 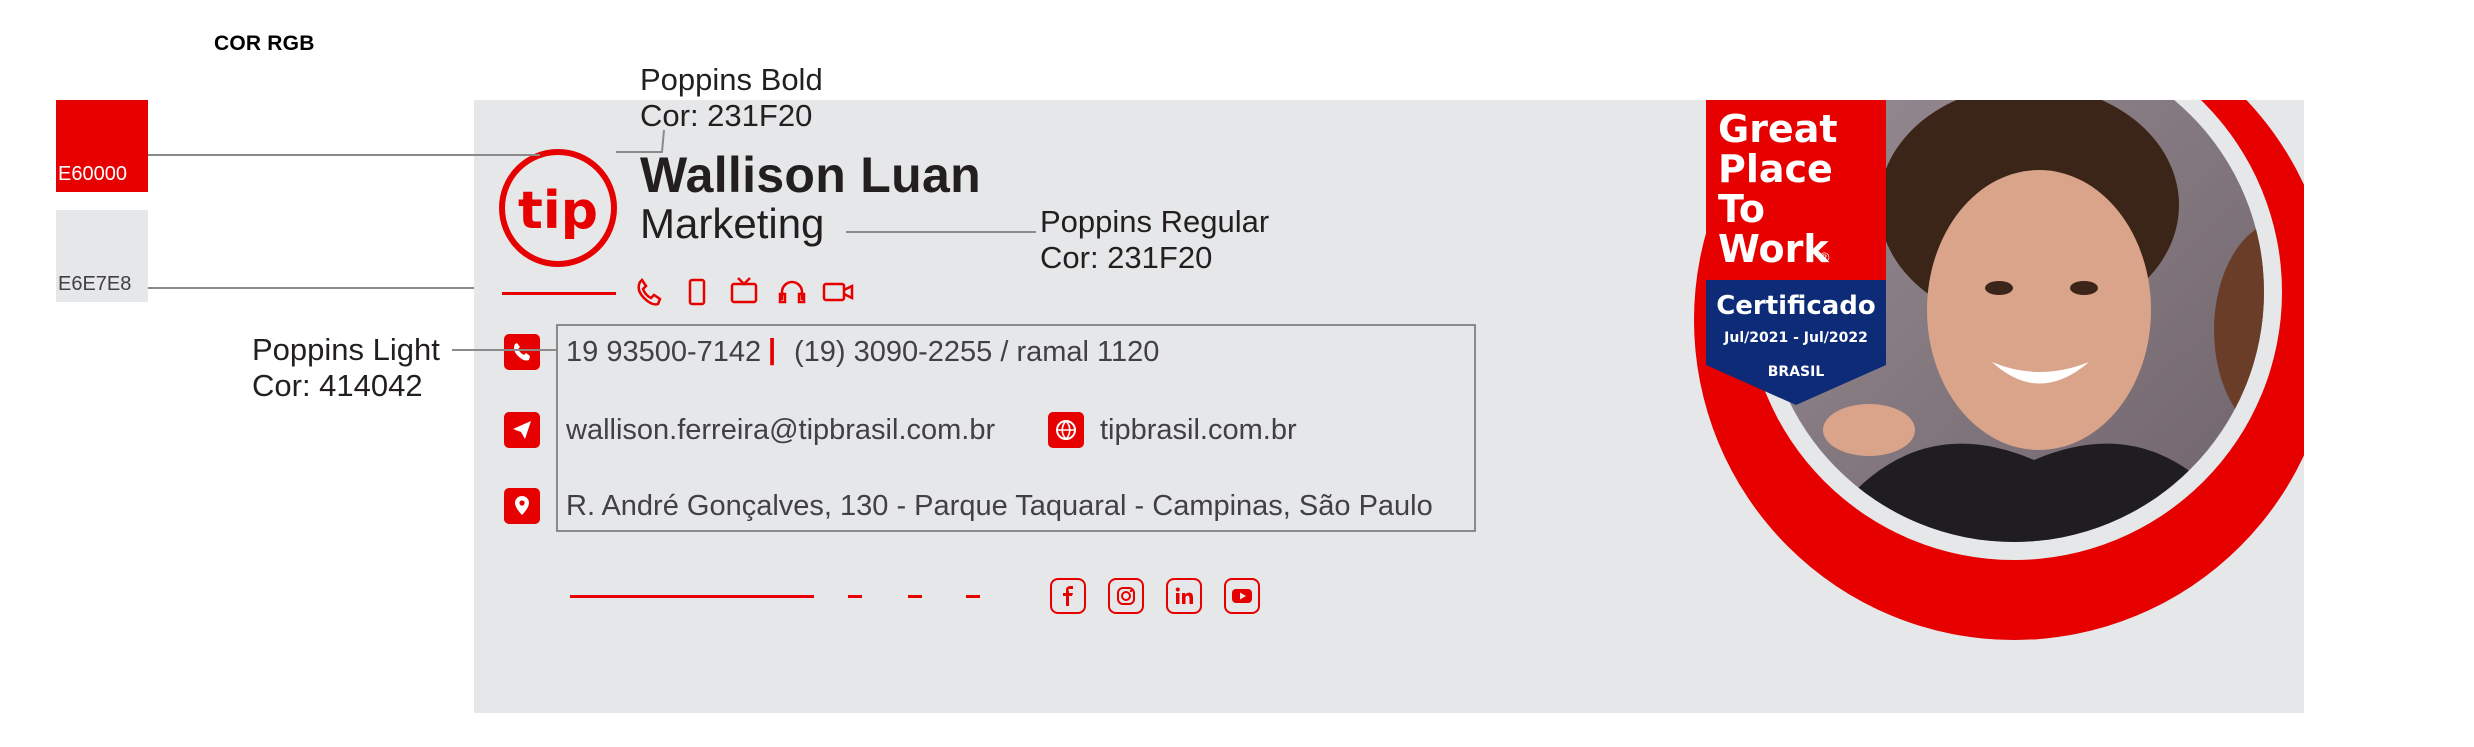 What do you see at coordinates (102, 146) in the screenshot?
I see `color-swatch-red: E60000` at bounding box center [102, 146].